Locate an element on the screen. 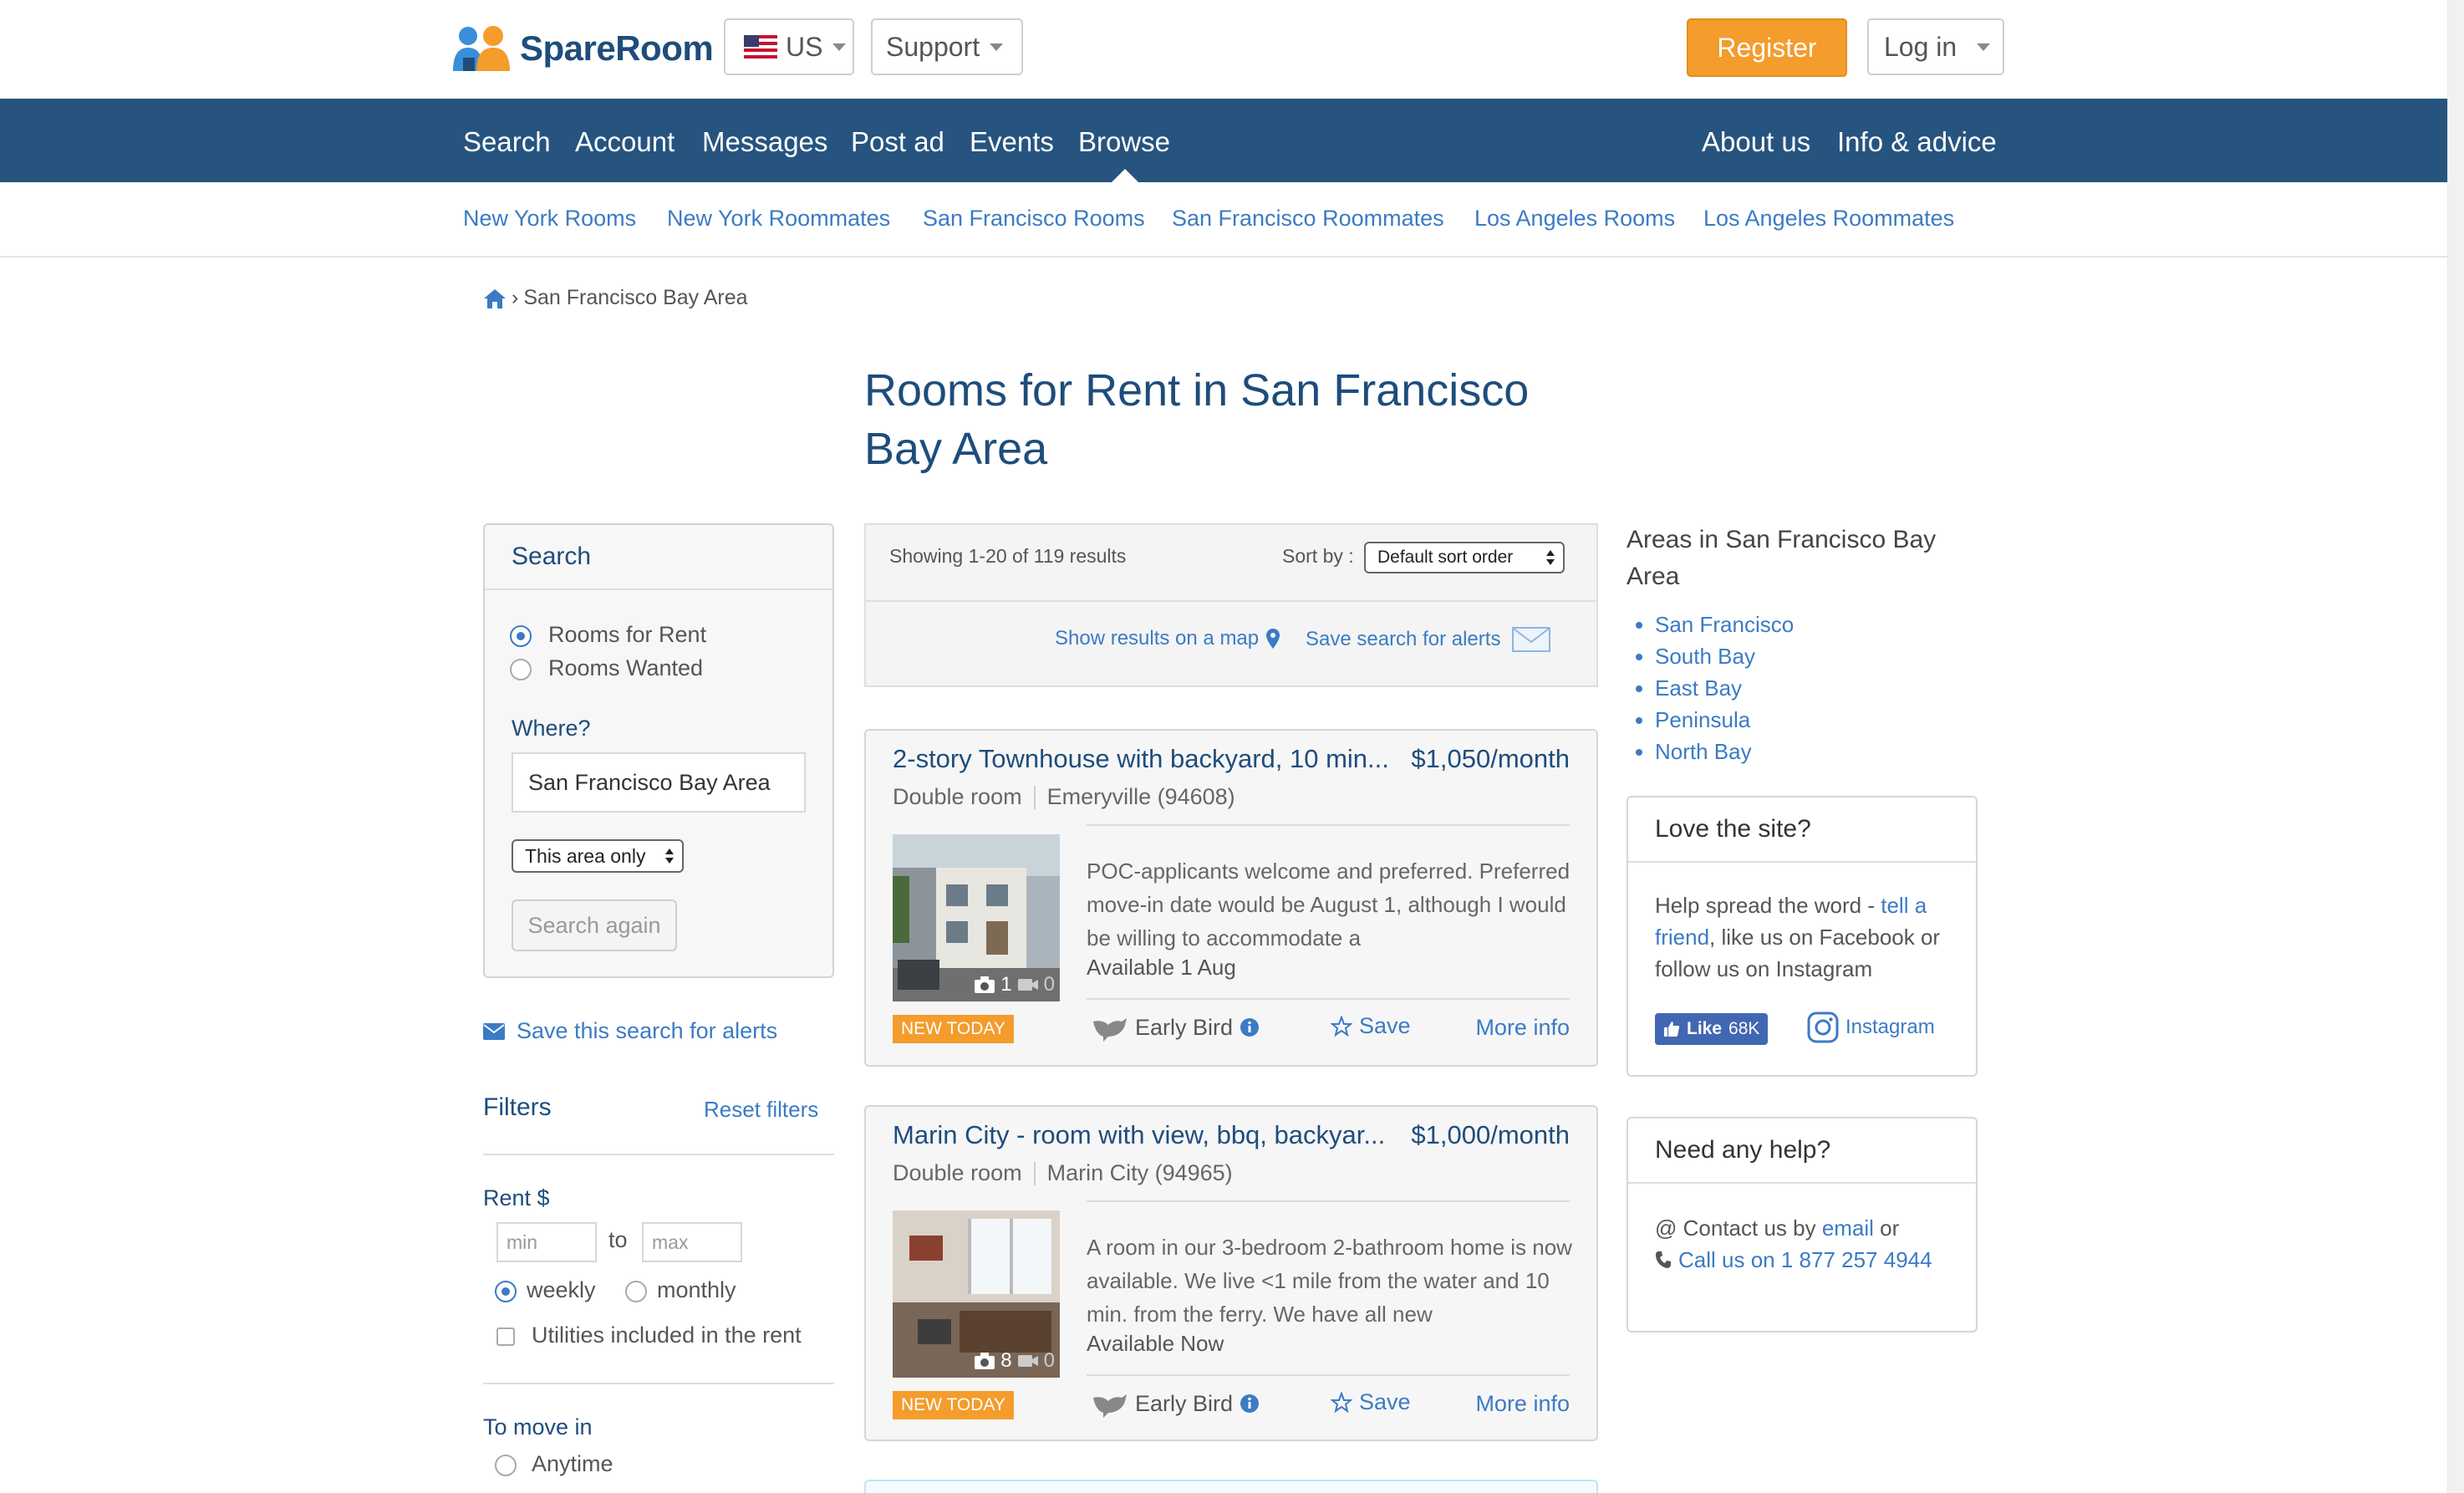  nav-search: Search is located at coordinates (507, 140).